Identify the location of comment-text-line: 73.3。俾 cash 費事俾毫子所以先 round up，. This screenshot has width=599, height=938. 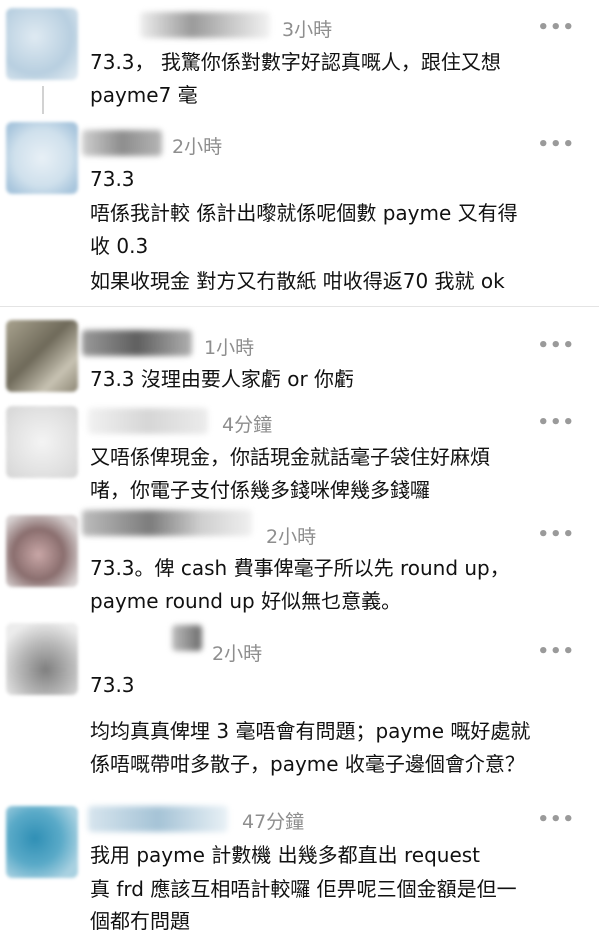
(300, 568).